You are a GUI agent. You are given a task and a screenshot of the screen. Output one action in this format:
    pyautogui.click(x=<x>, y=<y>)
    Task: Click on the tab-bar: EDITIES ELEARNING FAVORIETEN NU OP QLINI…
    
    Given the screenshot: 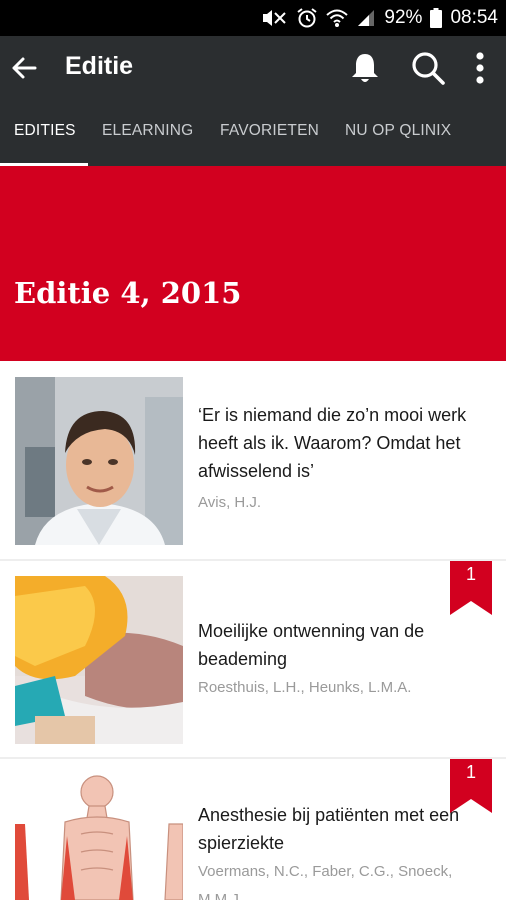 What is the action you would take?
    pyautogui.click(x=253, y=141)
    